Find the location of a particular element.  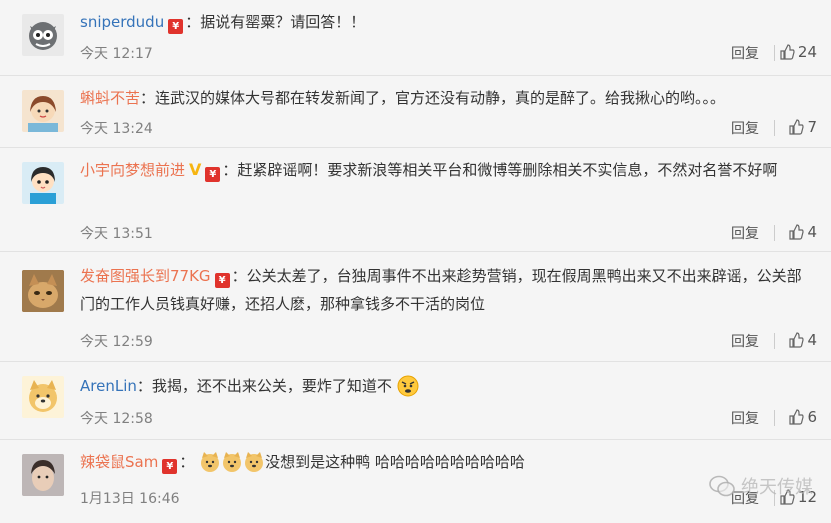

user-name-link: 蝌蚪不苦 is located at coordinates (110, 98).